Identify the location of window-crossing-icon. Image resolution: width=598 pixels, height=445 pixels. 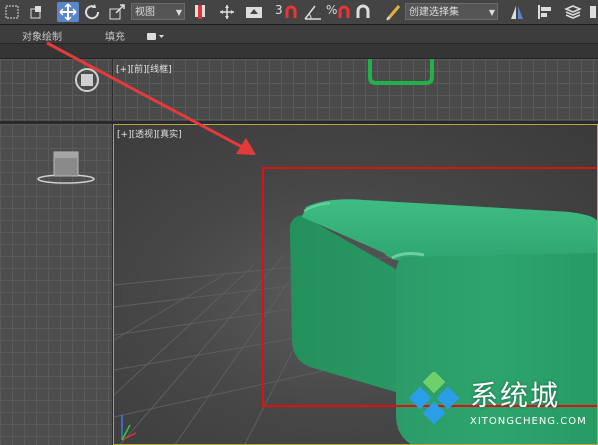
(36, 12).